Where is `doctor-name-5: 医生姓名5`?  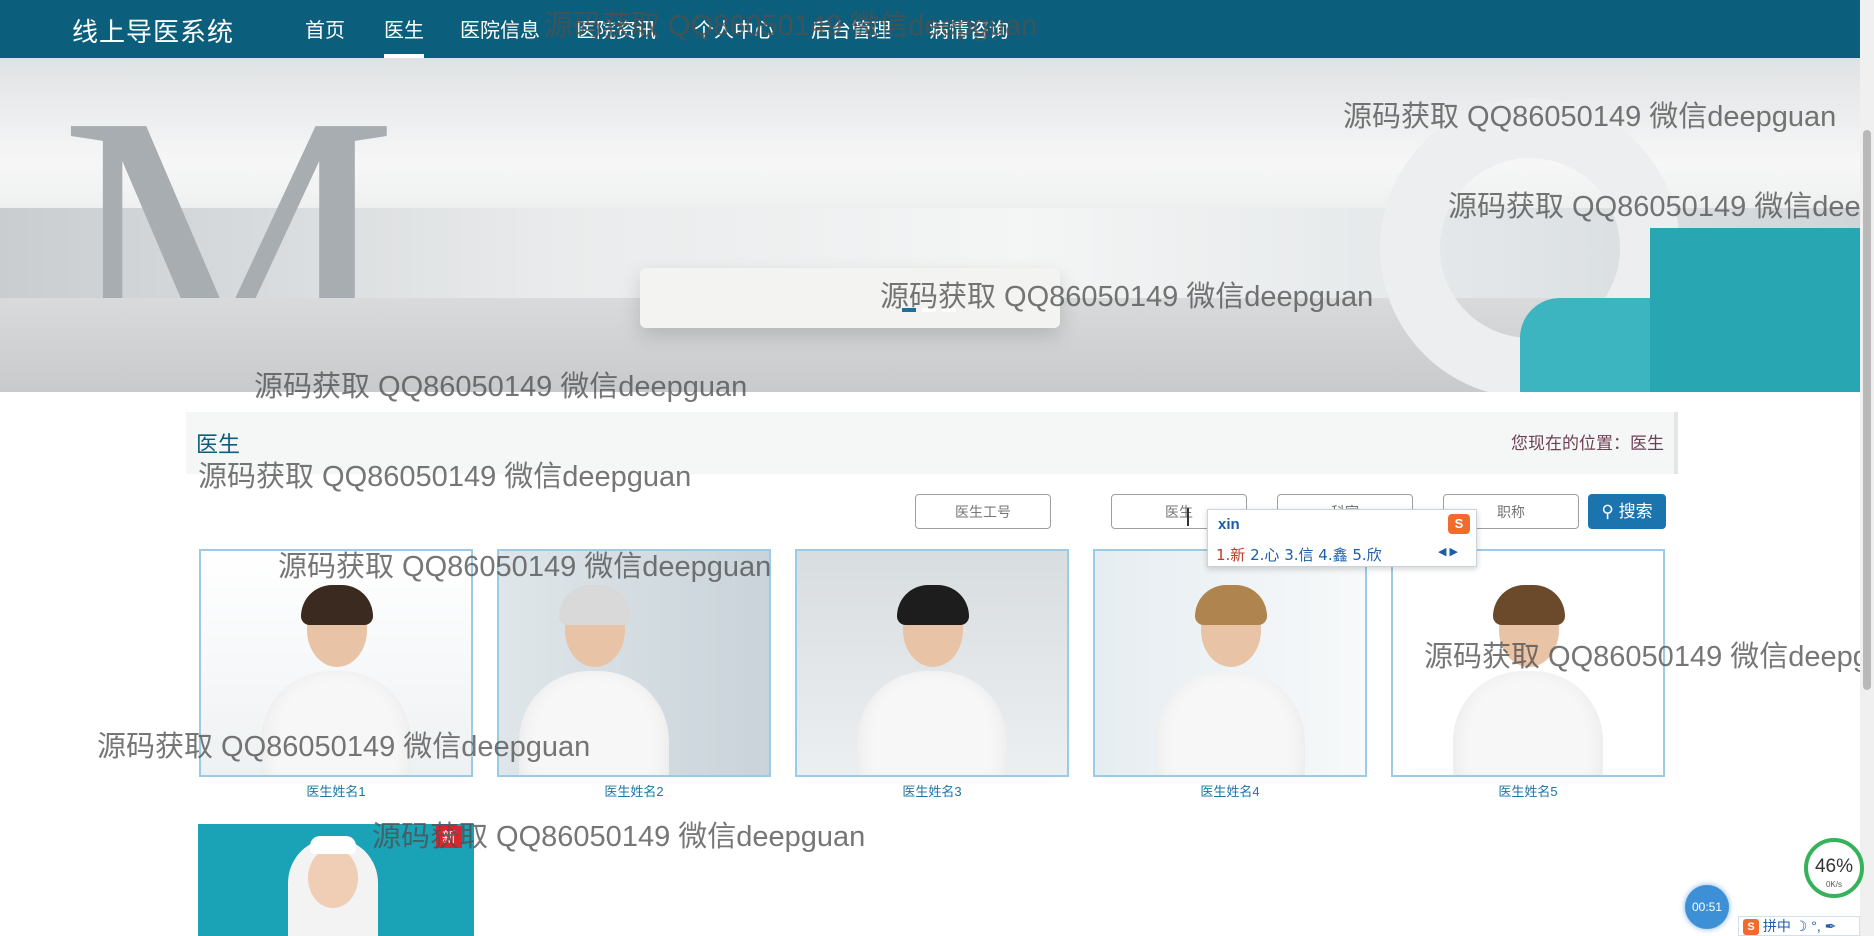
doctor-name-5: 医生姓名5 is located at coordinates (1528, 790).